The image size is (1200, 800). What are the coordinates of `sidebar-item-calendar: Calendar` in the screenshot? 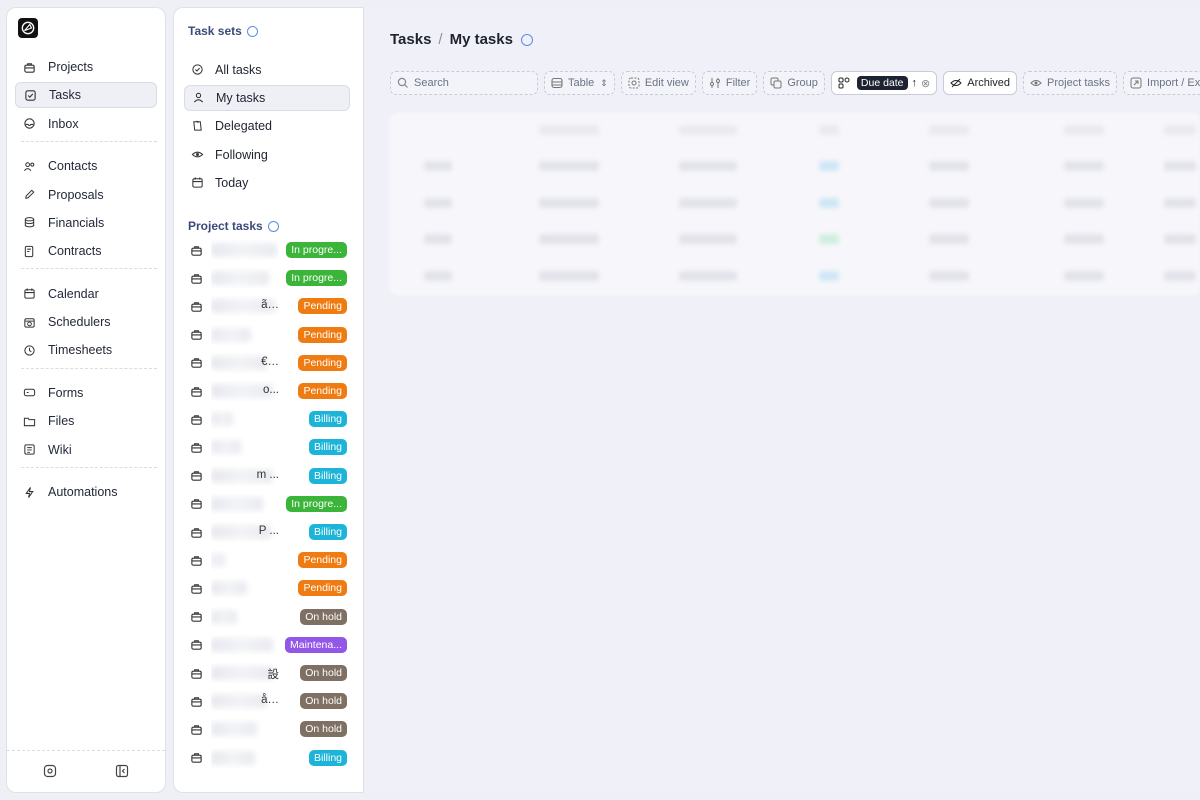 It's located at (86, 294).